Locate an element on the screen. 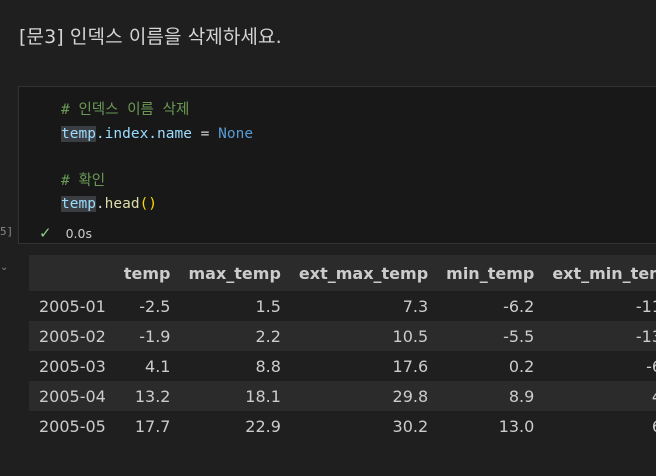 This screenshot has height=476, width=656. markdown-text: [문3] 인덱스 이름을 삭제하세요. is located at coordinates (150, 37).